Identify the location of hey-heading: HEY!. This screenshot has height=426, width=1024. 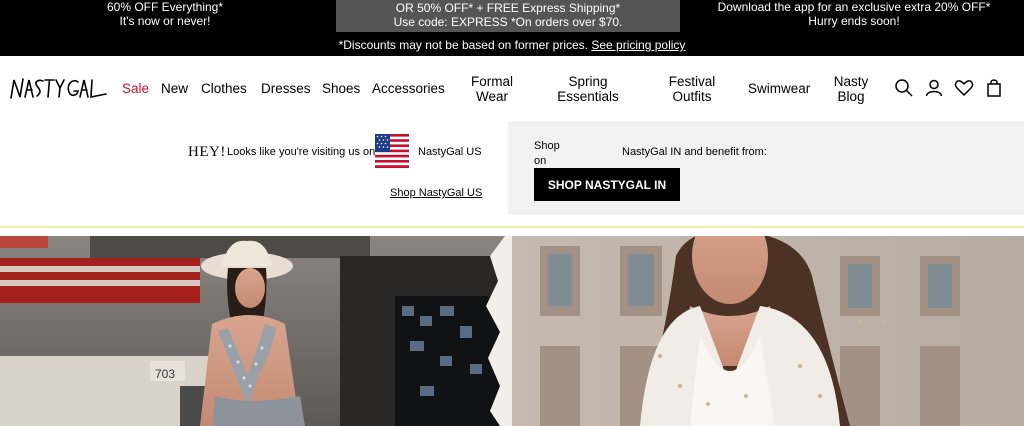
(207, 152).